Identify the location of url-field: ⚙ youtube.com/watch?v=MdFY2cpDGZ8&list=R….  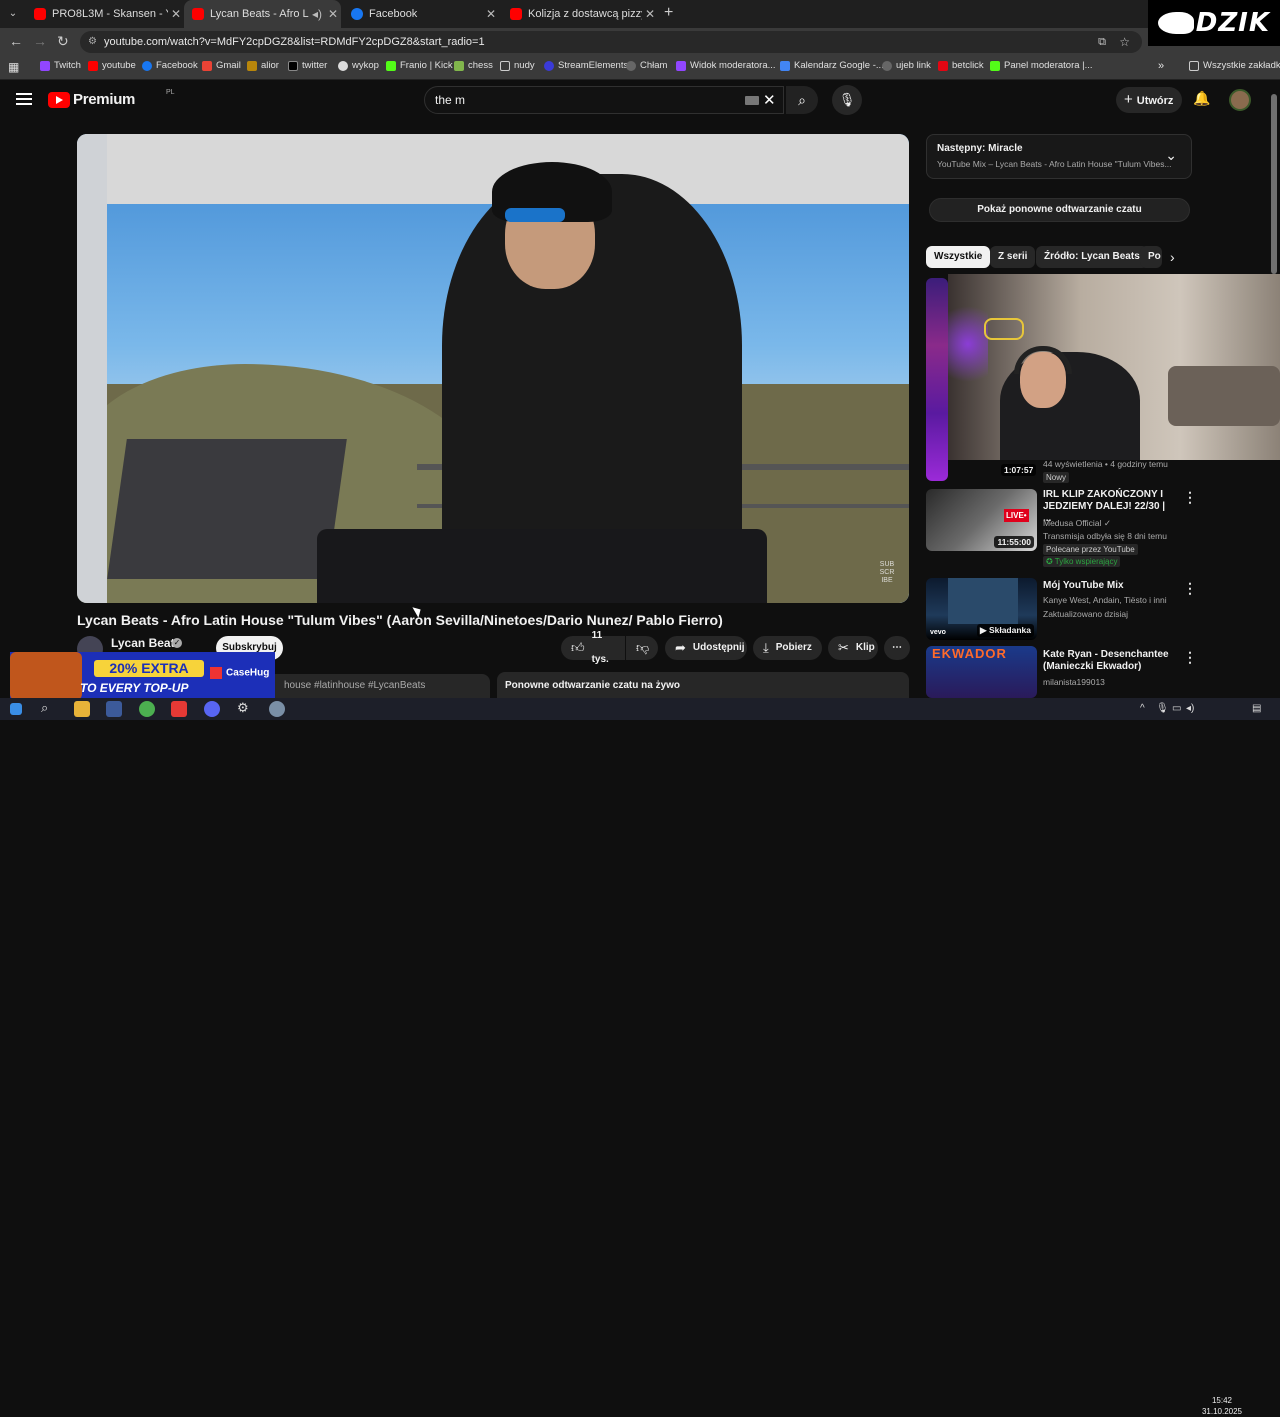
(611, 42).